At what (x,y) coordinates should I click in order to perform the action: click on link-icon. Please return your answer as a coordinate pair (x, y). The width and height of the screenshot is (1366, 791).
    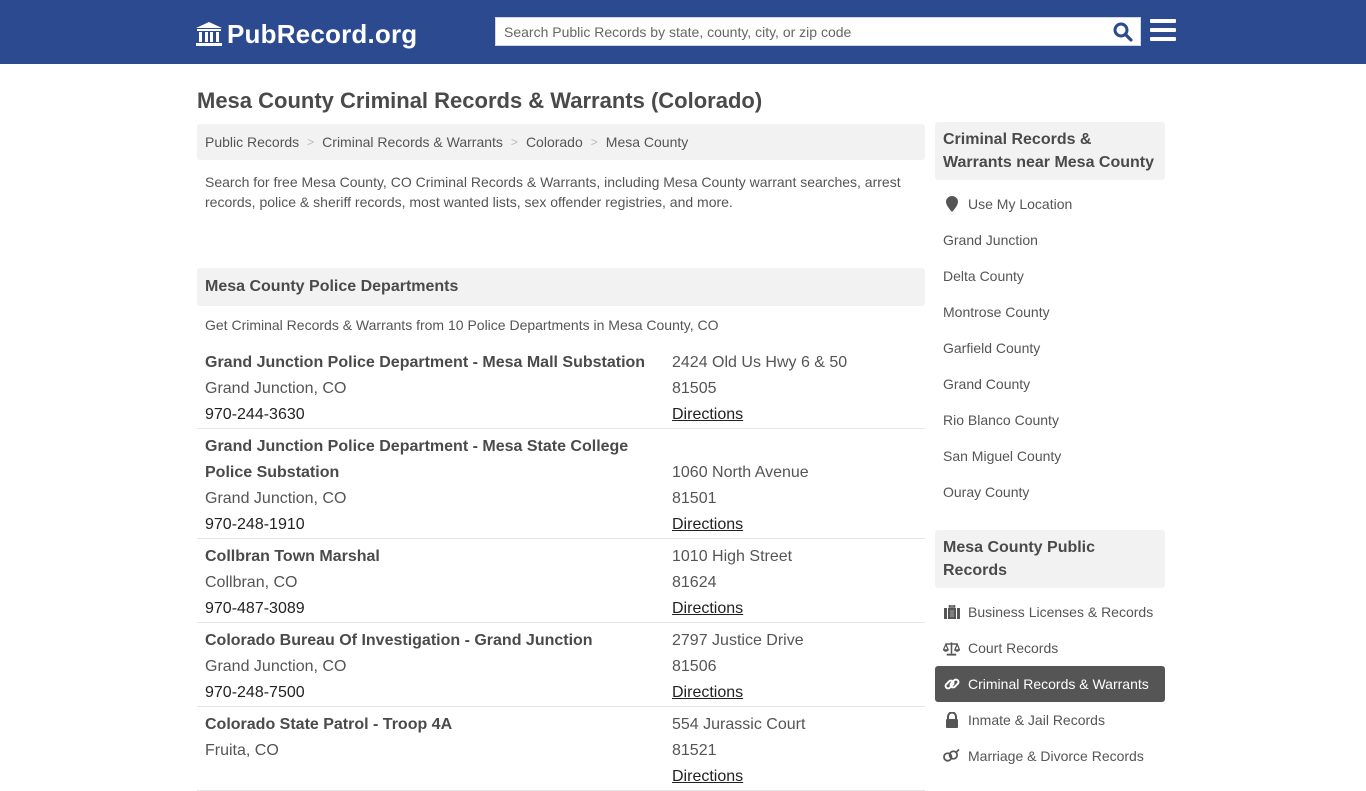
    Looking at the image, I should click on (951, 684).